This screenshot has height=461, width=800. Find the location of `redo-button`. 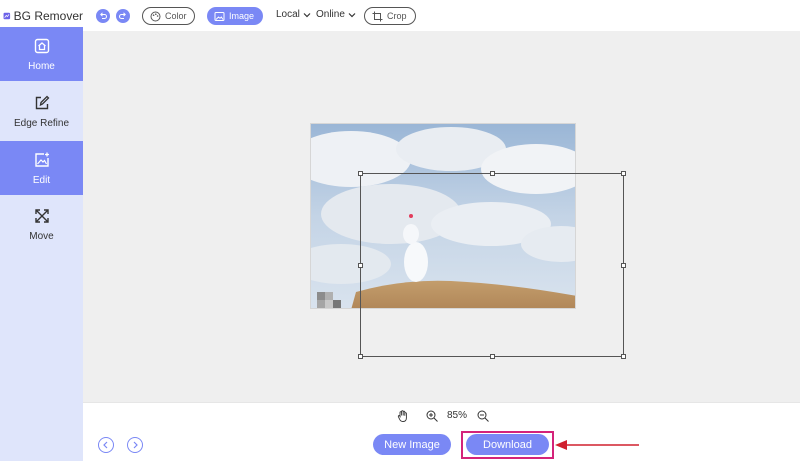

redo-button is located at coordinates (123, 16).